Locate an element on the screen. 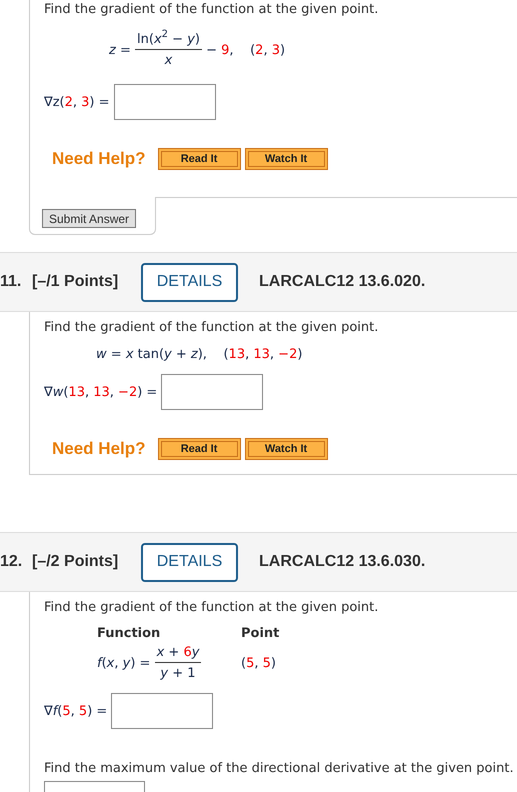  problem-code: LARCALC12 13.6.020. is located at coordinates (342, 282).